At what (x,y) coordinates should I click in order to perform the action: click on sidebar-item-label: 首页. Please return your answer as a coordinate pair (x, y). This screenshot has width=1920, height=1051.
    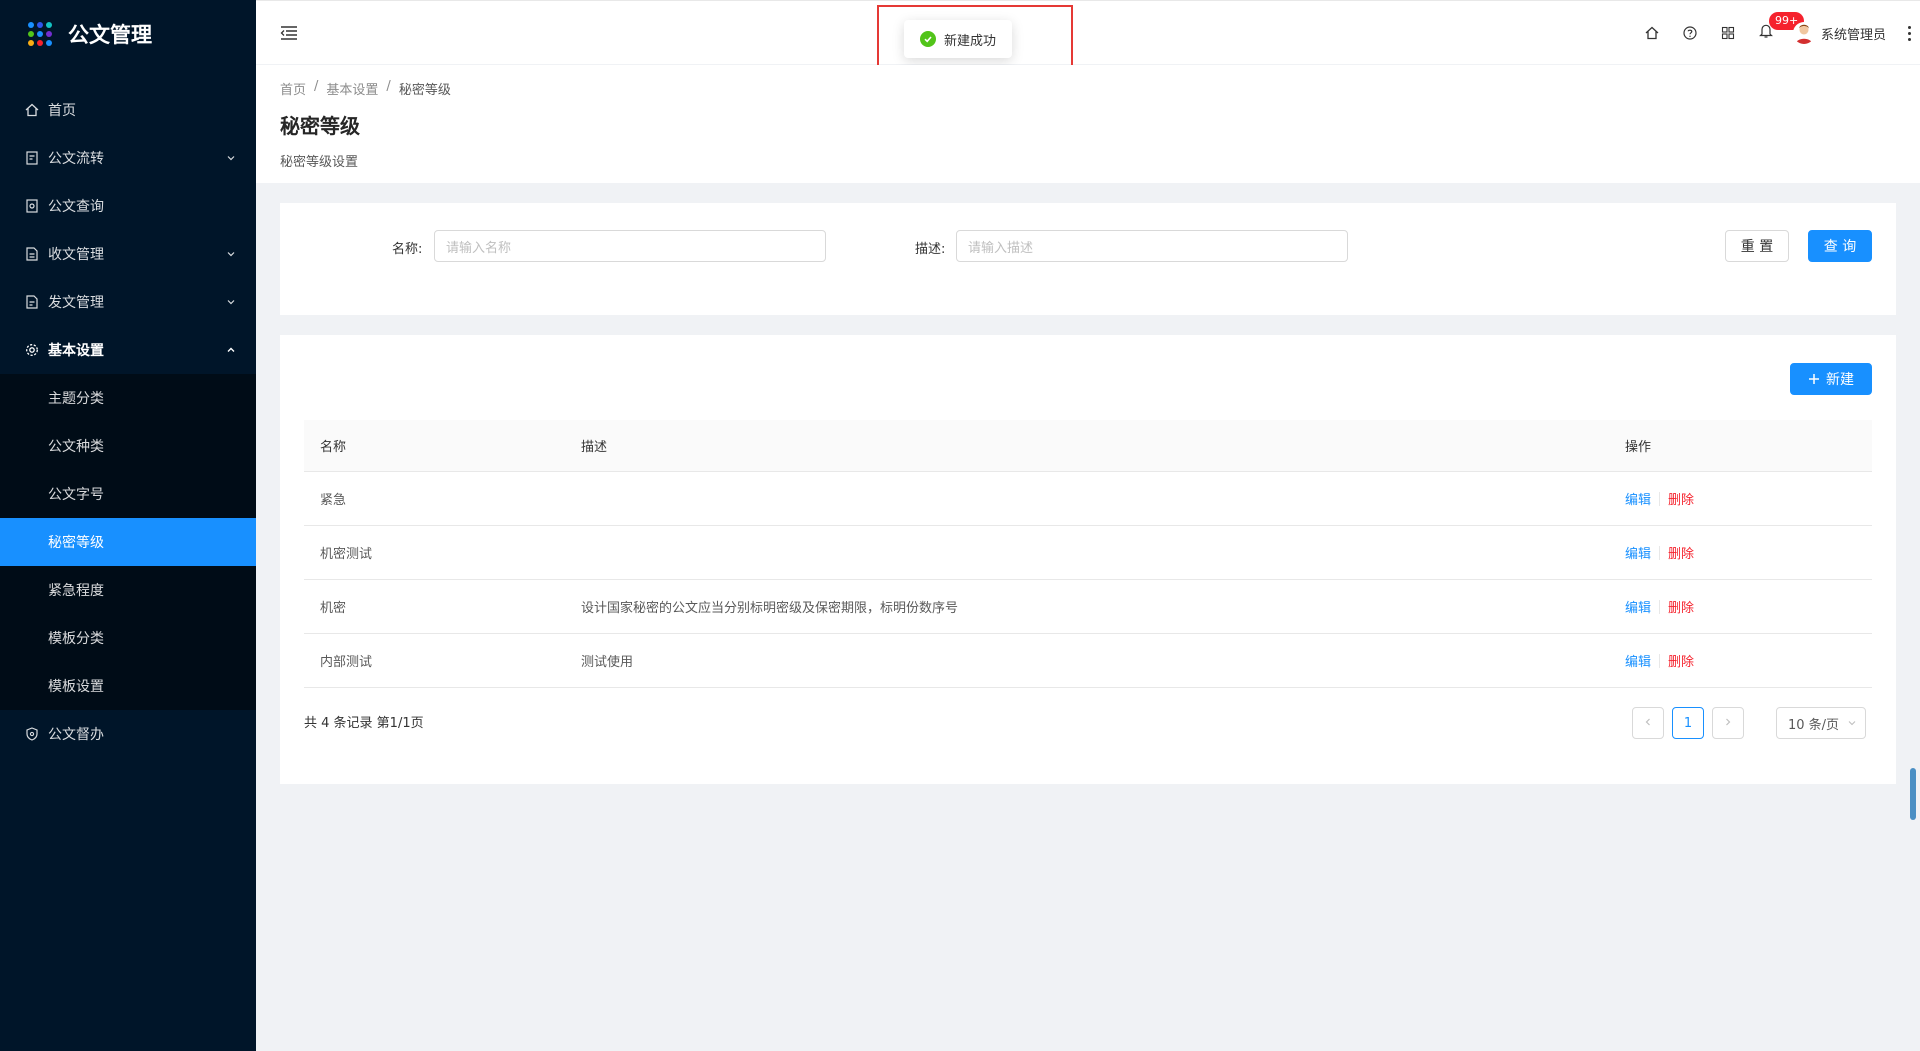
    Looking at the image, I should click on (62, 111).